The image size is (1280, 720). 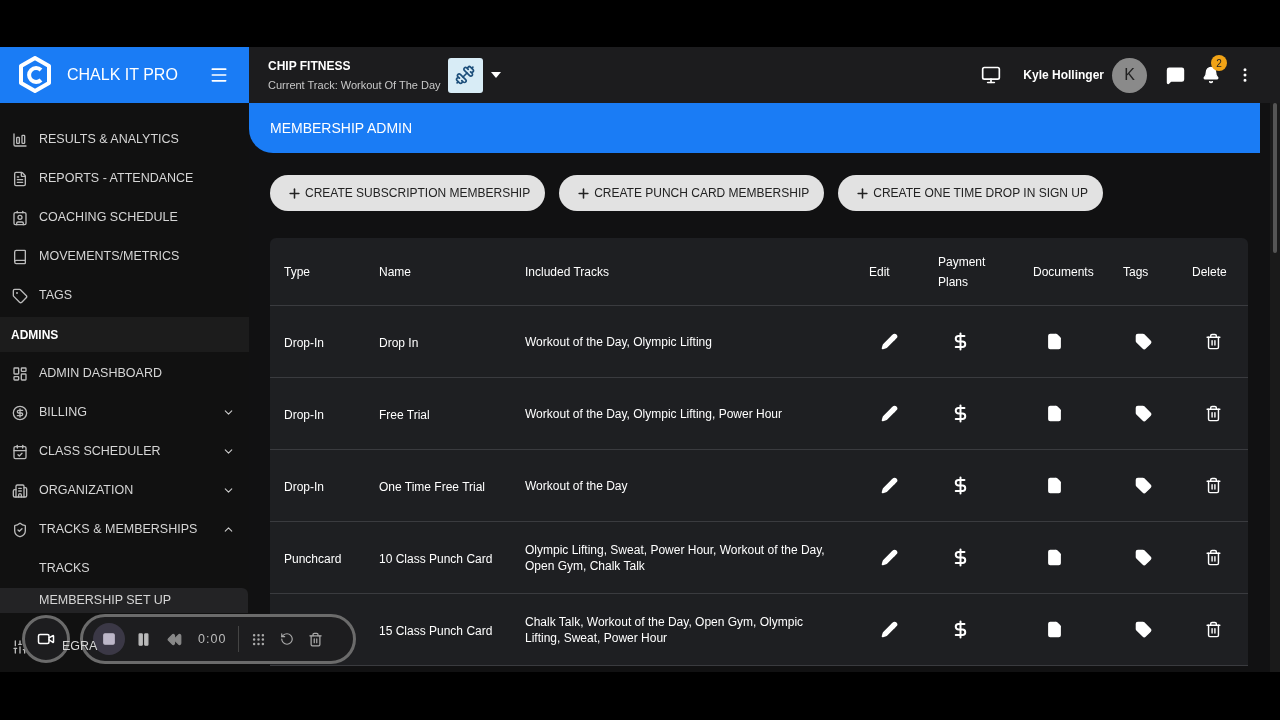 What do you see at coordinates (962, 272) in the screenshot?
I see `column-header: Payment Plans` at bounding box center [962, 272].